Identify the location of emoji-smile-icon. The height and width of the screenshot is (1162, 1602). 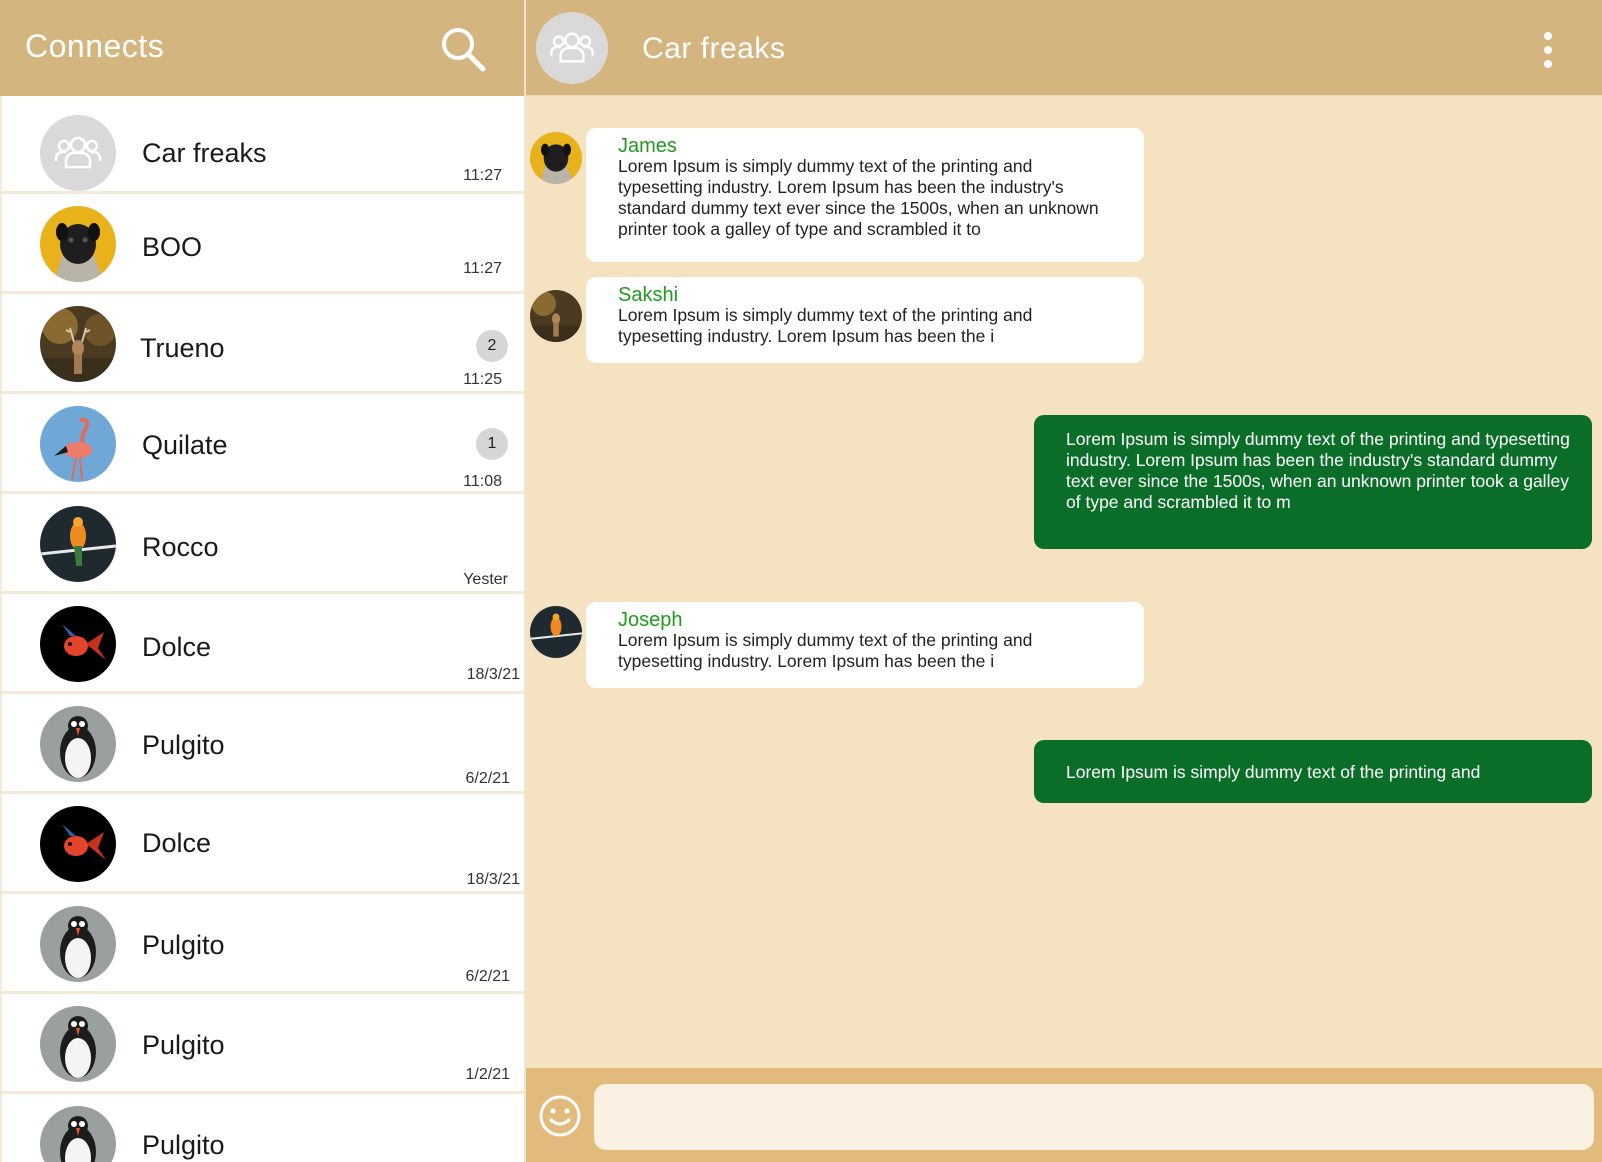
(560, 1116).